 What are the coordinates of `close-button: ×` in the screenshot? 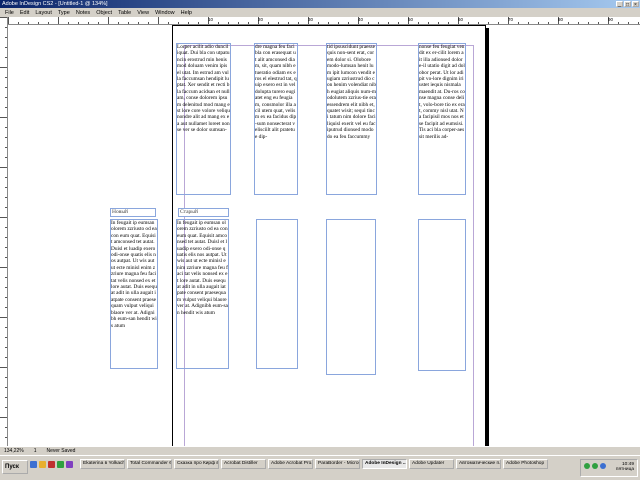 It's located at (635, 4).